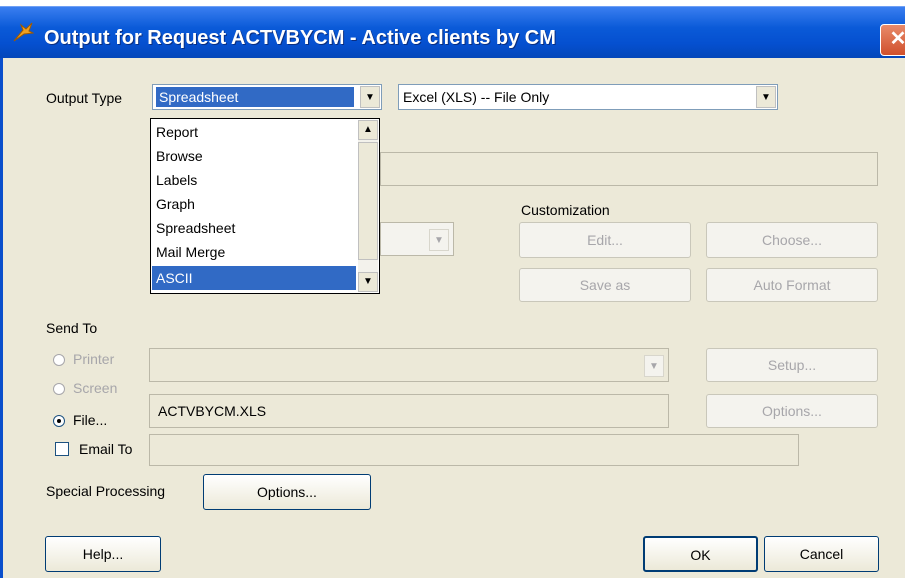 Image resolution: width=905 pixels, height=578 pixels. Describe the element at coordinates (254, 278) in the screenshot. I see `list-item-highlighted: ASCII` at that location.